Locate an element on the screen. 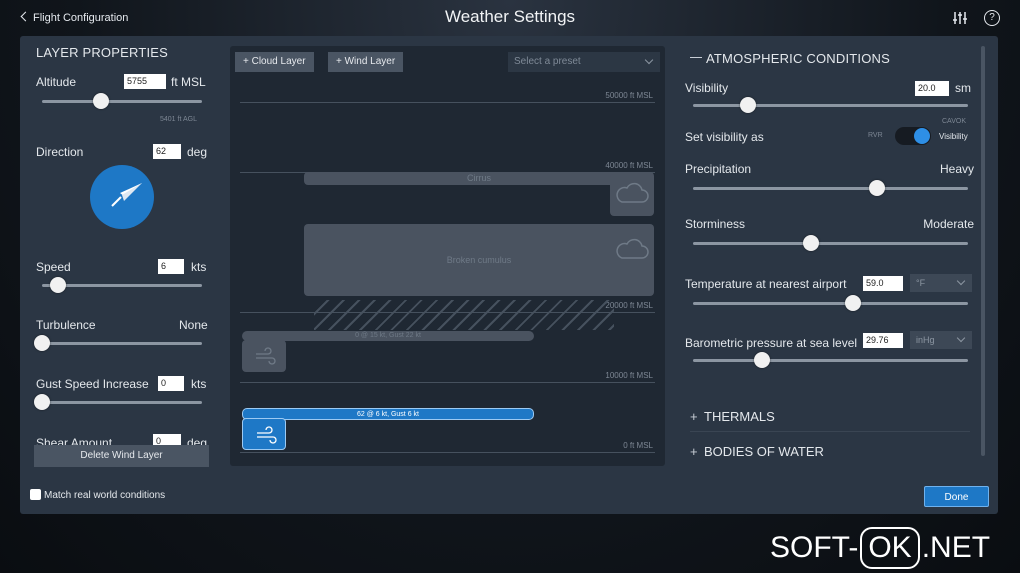 Image resolution: width=1020 pixels, height=573 pixels. visibility-slider is located at coordinates (830, 105).